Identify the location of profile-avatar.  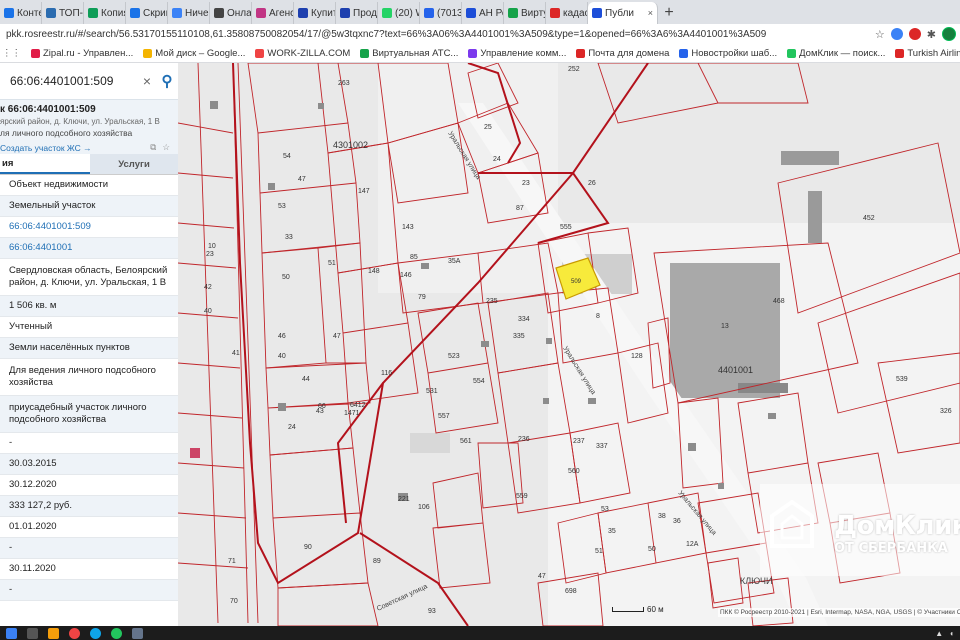
(949, 34).